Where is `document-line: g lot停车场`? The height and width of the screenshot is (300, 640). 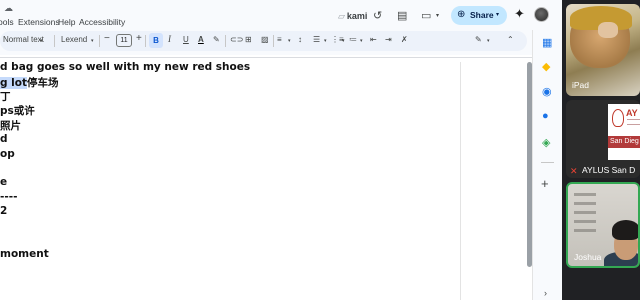
document-line: g lot停车场 is located at coordinates (29, 82).